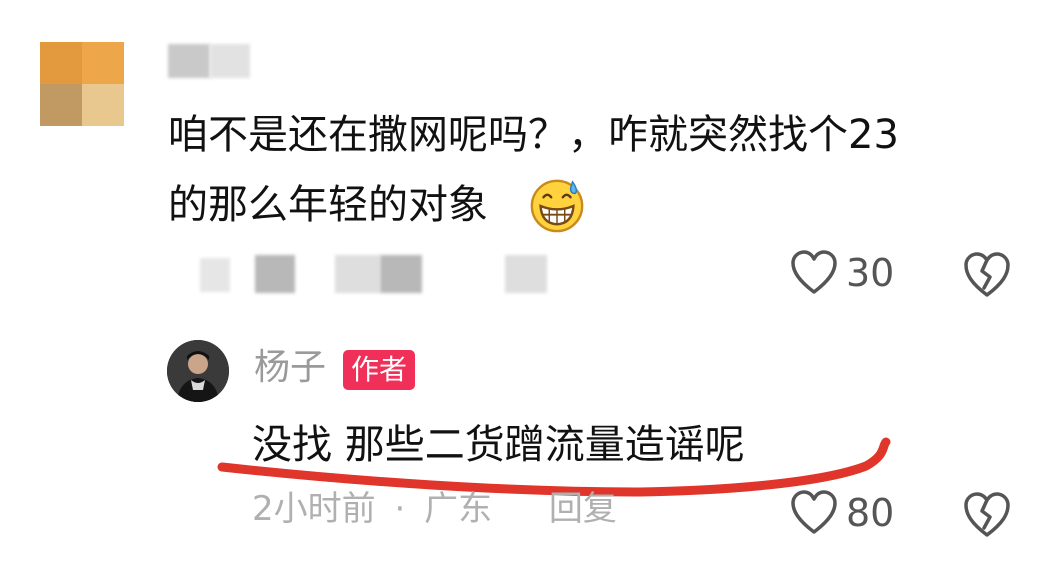 The height and width of the screenshot is (573, 1056). I want to click on reply-button: 回复, so click(583, 509).